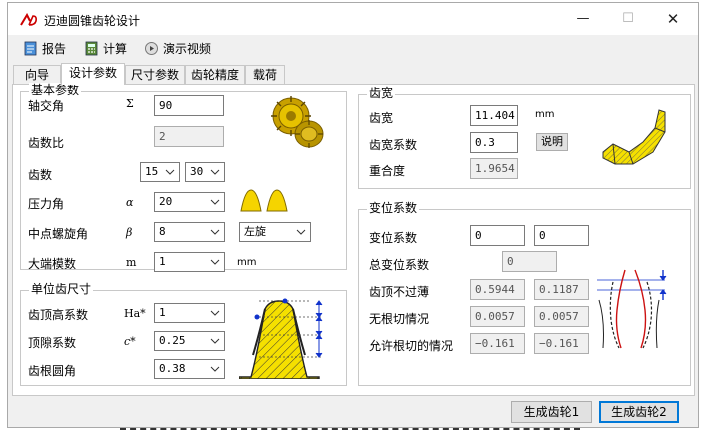 The width and height of the screenshot is (706, 442). I want to click on ratio-field: 2, so click(189, 136).